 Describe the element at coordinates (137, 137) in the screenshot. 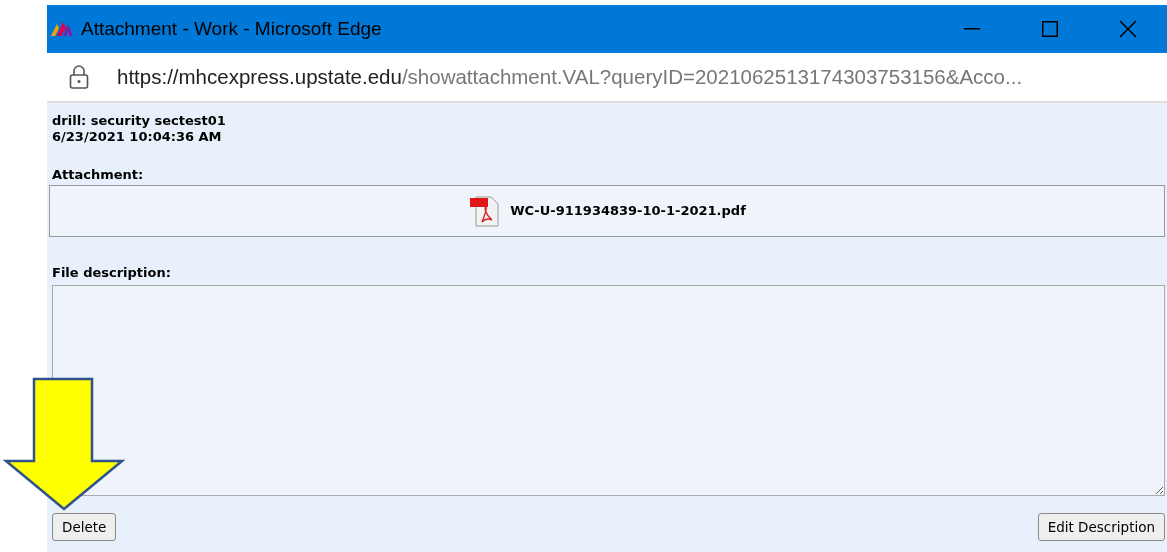

I see `timestamp-text: 6/23/2021 10:04:36 AM` at that location.